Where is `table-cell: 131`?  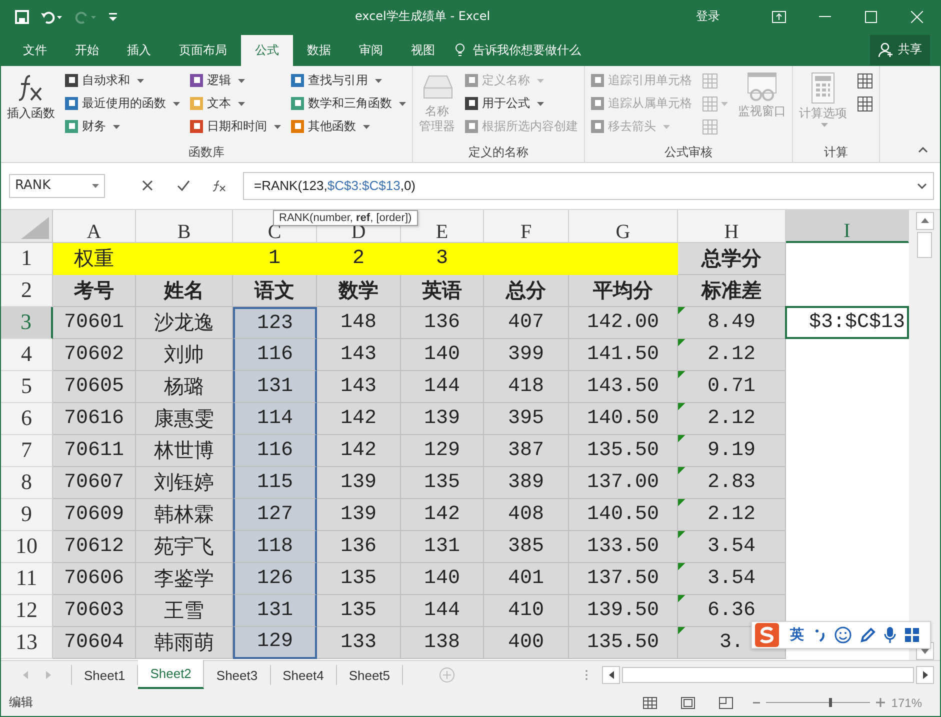 table-cell: 131 is located at coordinates (275, 386).